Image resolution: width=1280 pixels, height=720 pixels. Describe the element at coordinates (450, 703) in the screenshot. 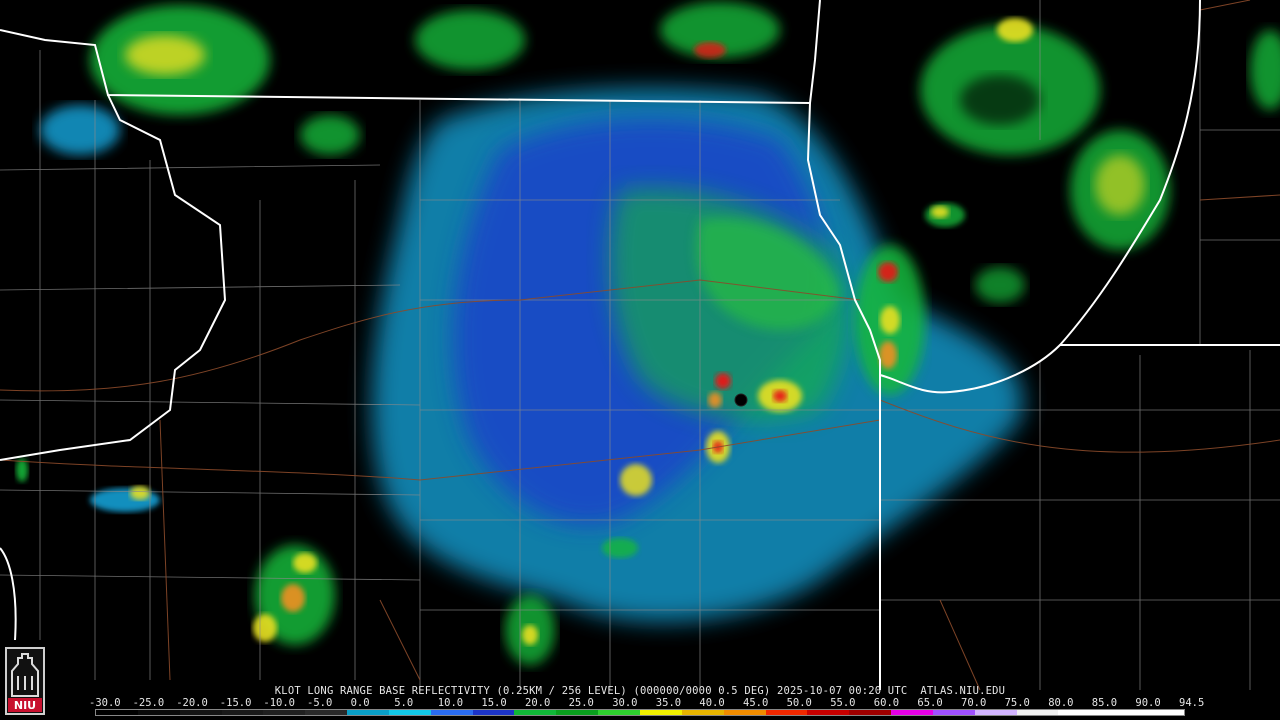

I see `scale-label: 10.0` at that location.